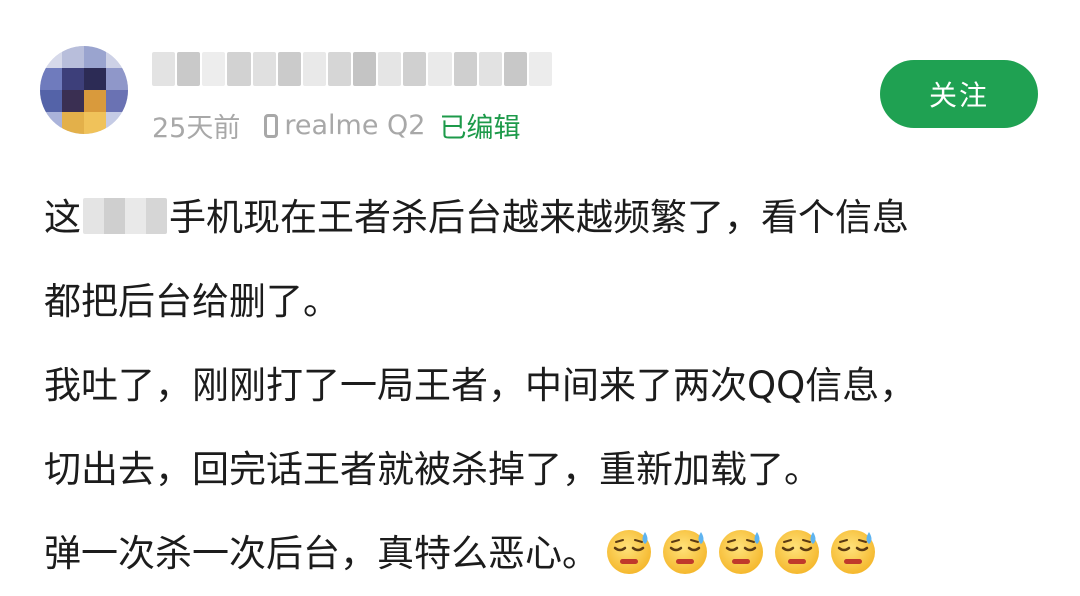 Image resolution: width=1080 pixels, height=596 pixels. I want to click on content-line-2: 都把后台给删了。, so click(192, 301).